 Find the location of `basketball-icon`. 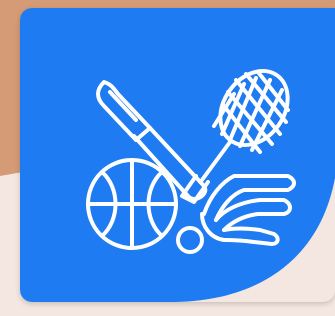

basketball-icon is located at coordinates (132, 204).